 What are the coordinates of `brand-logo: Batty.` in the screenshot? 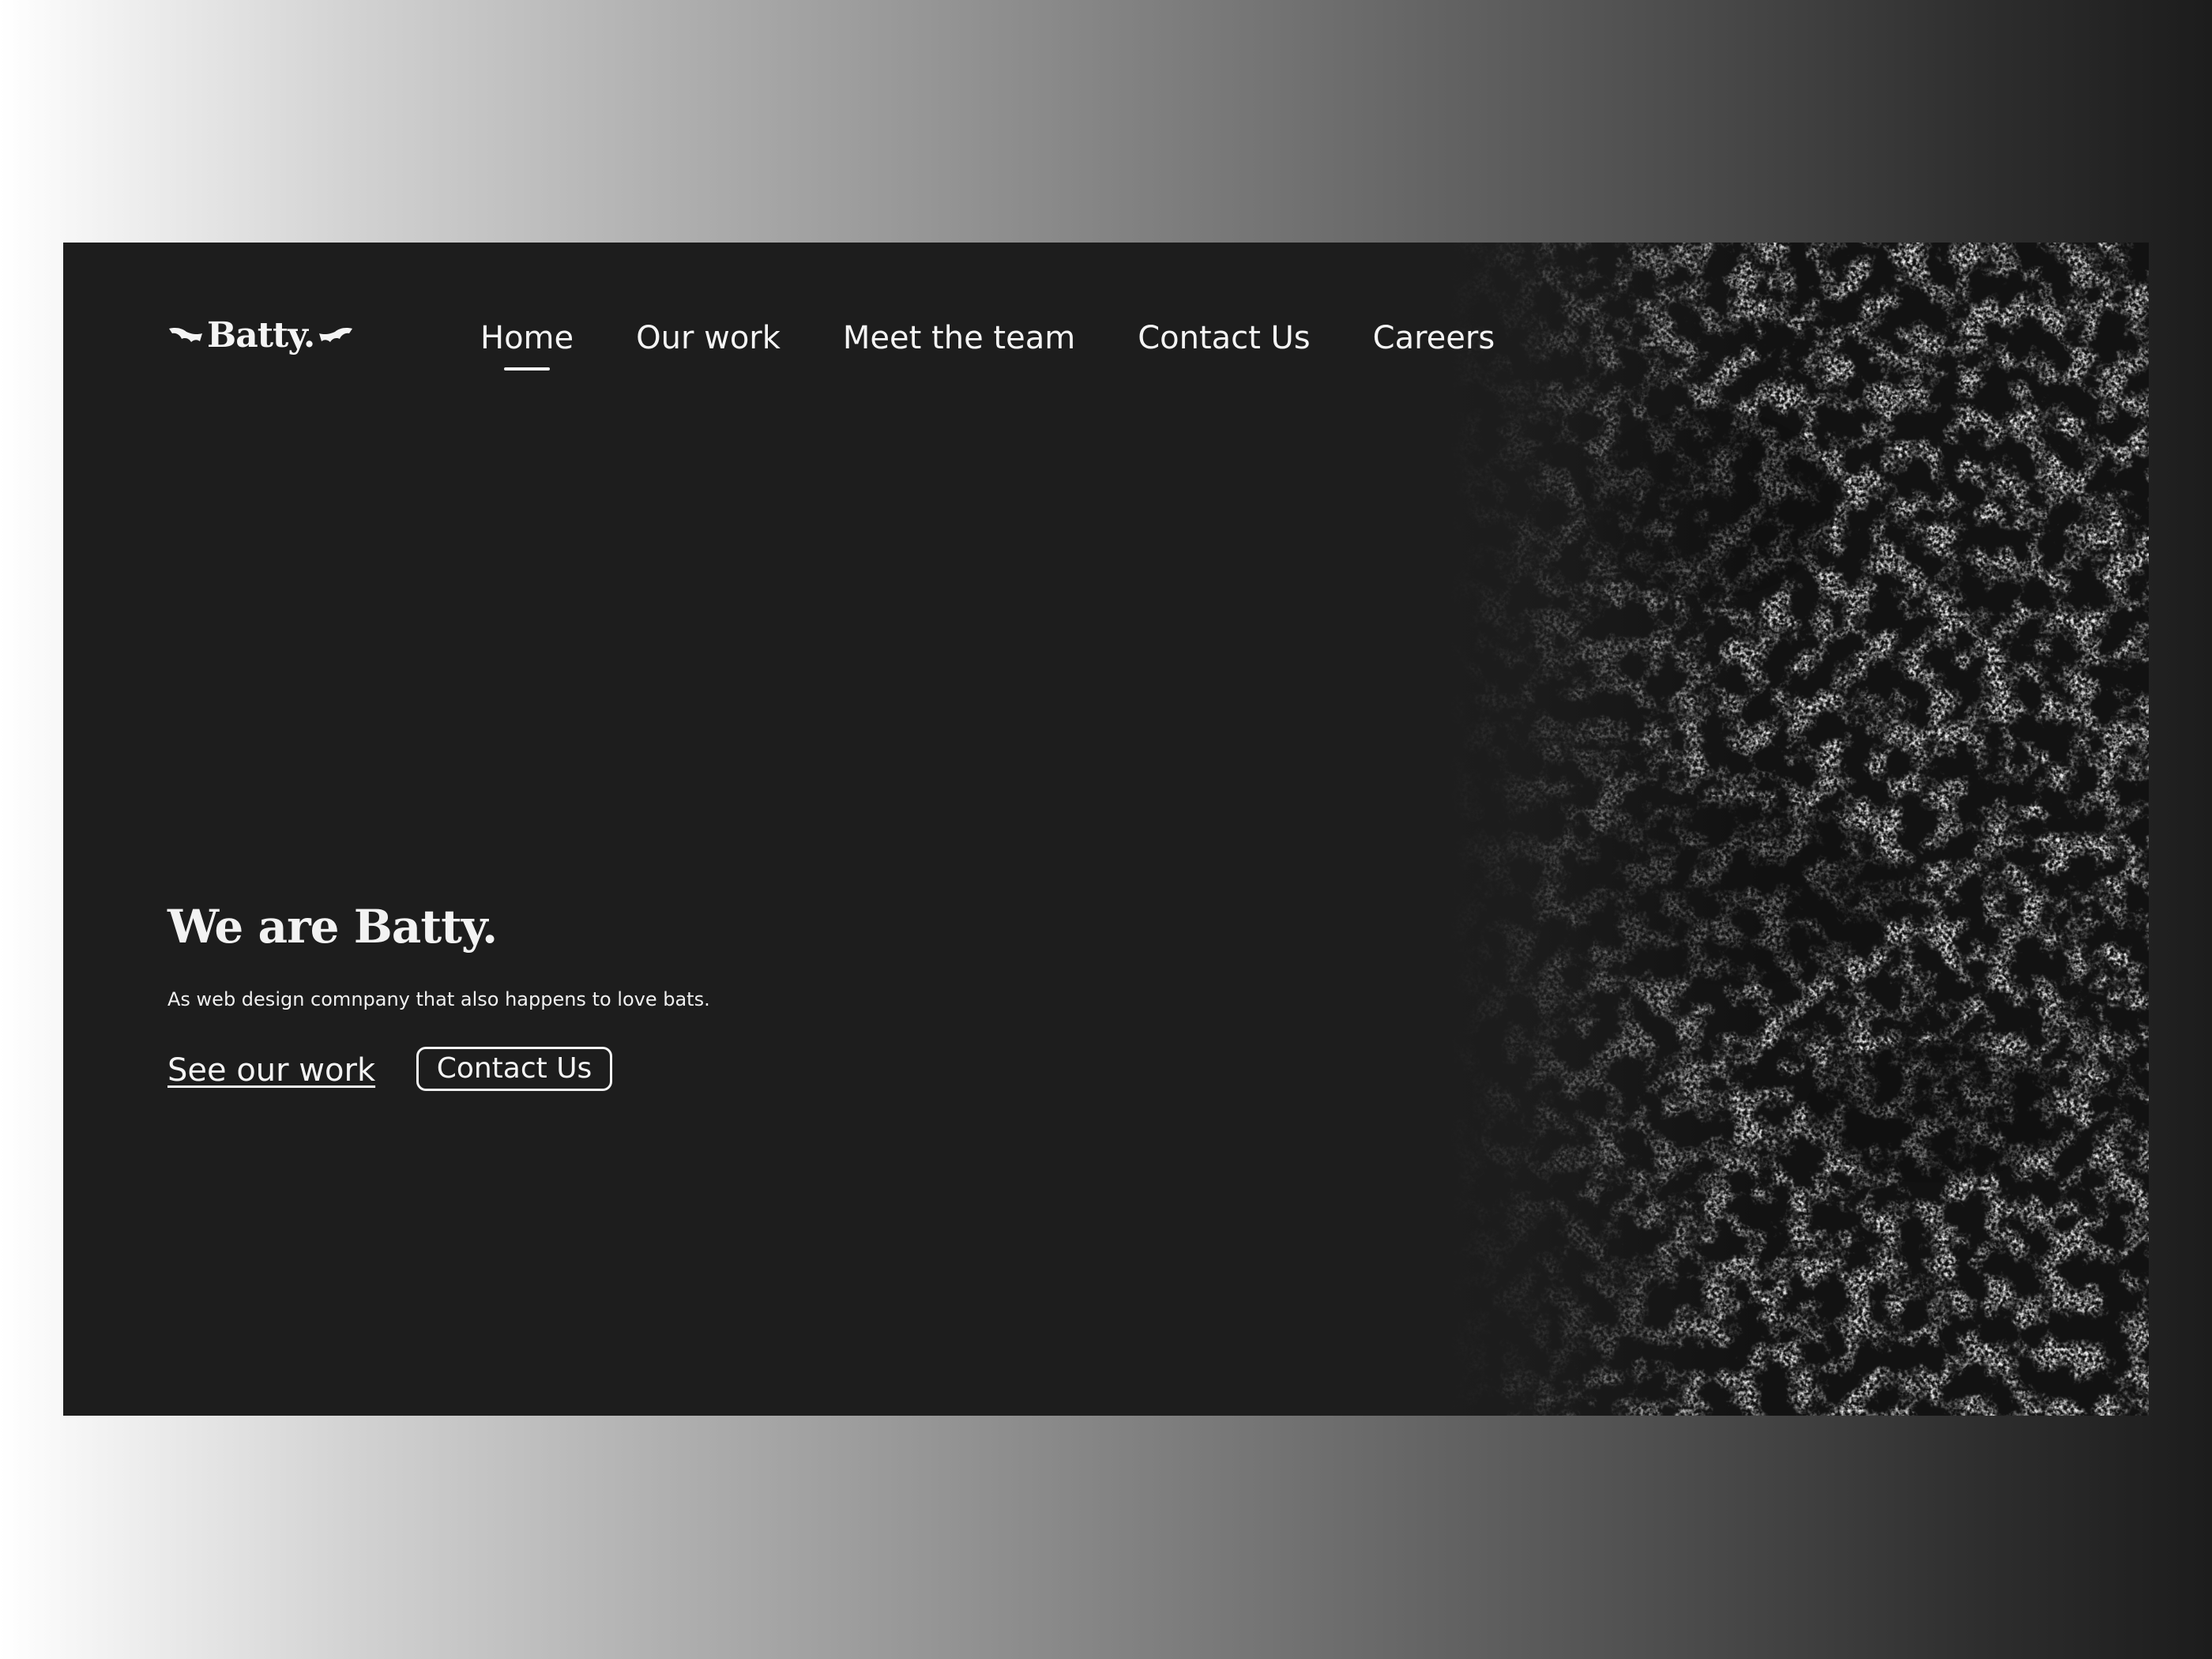 It's located at (260, 335).